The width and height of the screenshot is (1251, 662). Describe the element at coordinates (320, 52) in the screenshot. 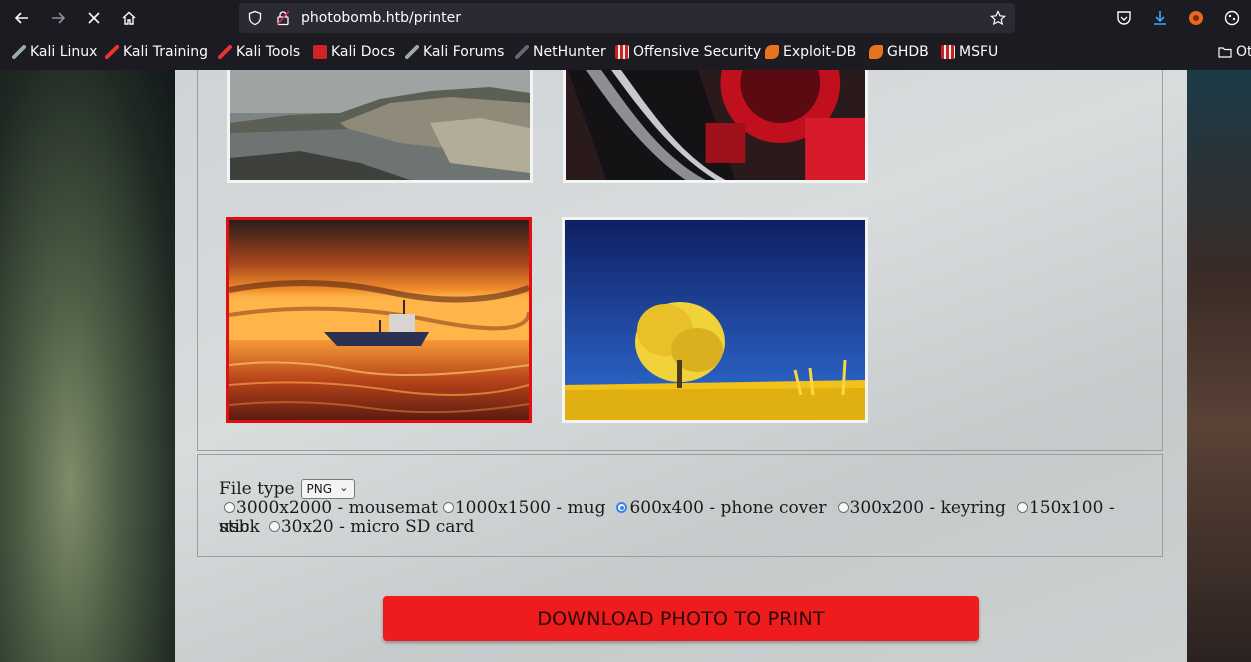

I see `kali-docs-icon` at that location.